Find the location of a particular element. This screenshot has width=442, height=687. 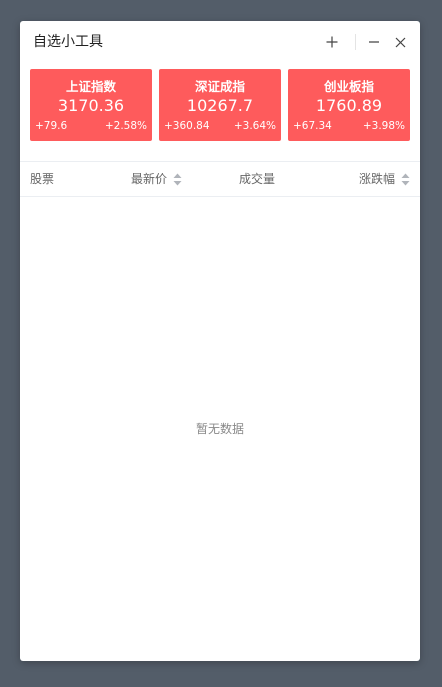

index-card-shenzhen: 深证成指 10267.7 +360.84 +3.64% is located at coordinates (220, 105).